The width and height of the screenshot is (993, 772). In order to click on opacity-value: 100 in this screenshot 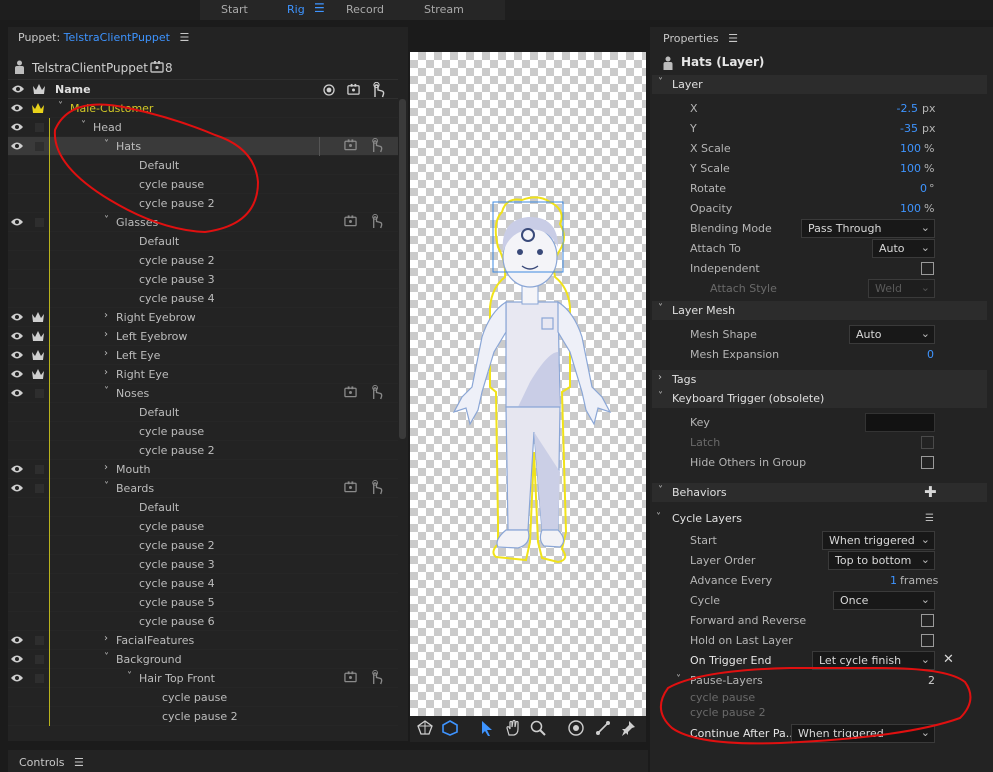, I will do `click(893, 208)`.